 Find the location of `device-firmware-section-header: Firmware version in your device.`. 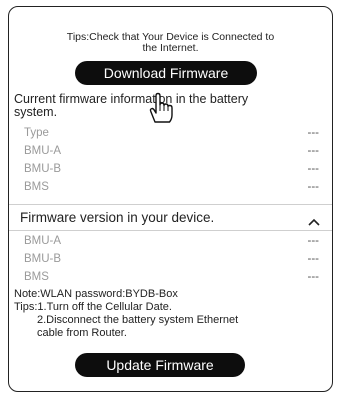

device-firmware-section-header: Firmware version in your device. is located at coordinates (170, 217).